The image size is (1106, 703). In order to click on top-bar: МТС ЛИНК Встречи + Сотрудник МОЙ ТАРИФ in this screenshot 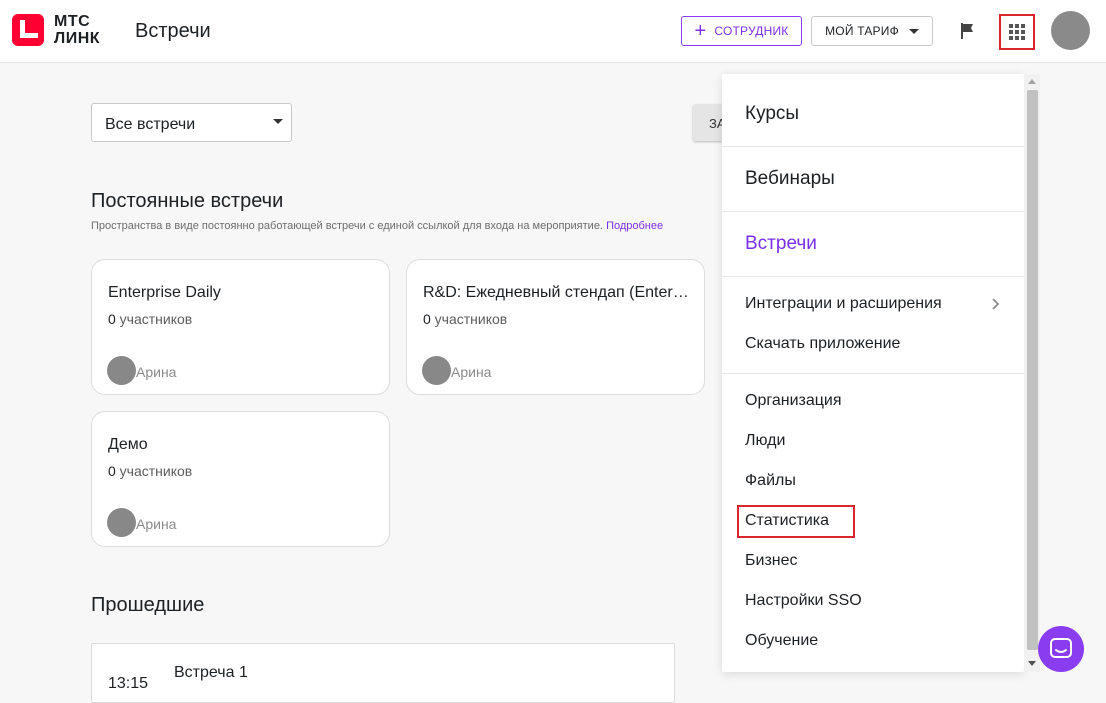, I will do `click(553, 31)`.